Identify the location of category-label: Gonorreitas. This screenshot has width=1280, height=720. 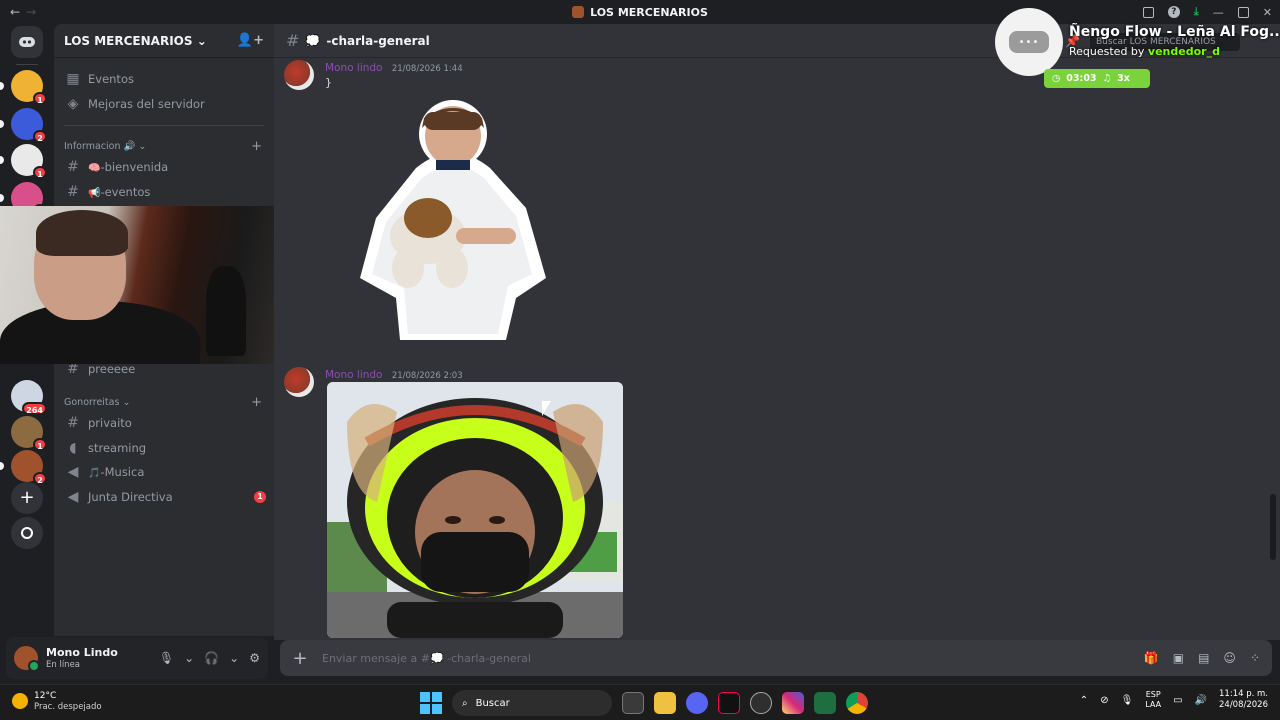
(92, 402).